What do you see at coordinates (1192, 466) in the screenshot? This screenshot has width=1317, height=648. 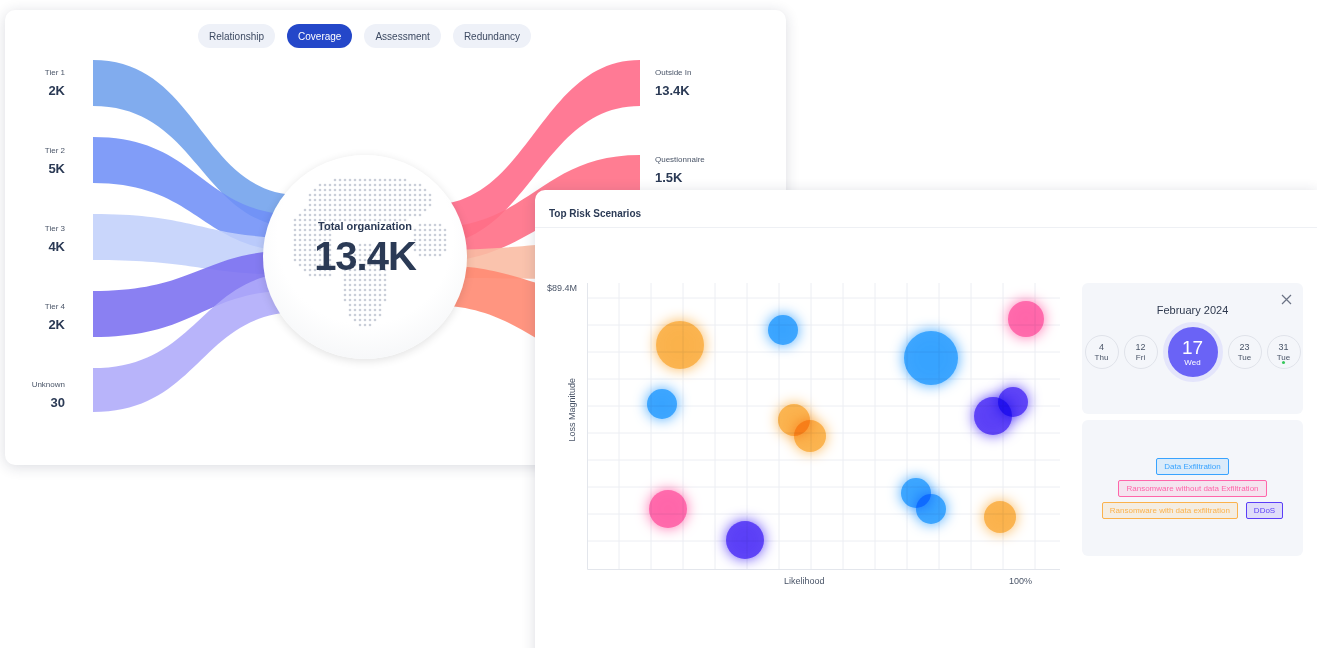 I see `legend-tag: Data Exfiltration` at bounding box center [1192, 466].